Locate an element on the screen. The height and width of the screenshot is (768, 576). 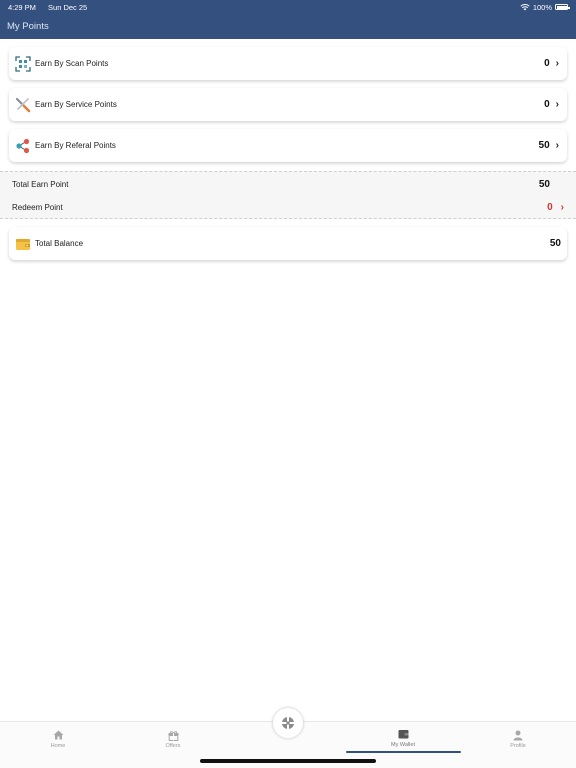
redeem-label: Redeem Point is located at coordinates (37, 207).